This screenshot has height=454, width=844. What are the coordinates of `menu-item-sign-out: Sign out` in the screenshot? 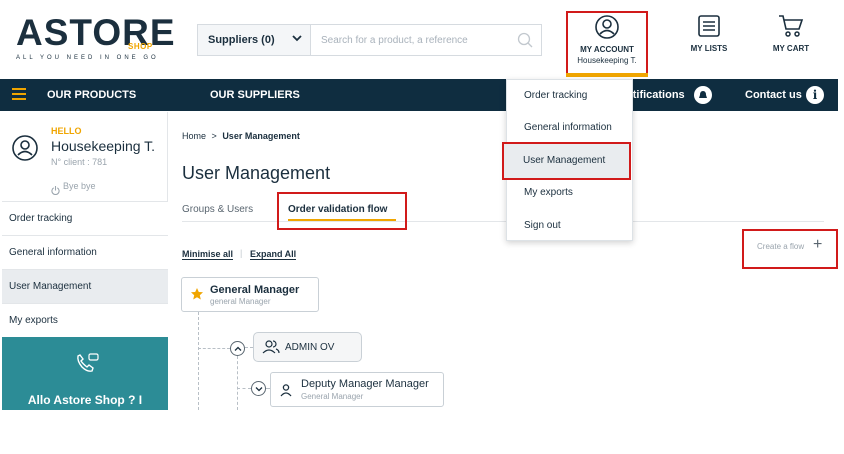 It's located at (542, 225).